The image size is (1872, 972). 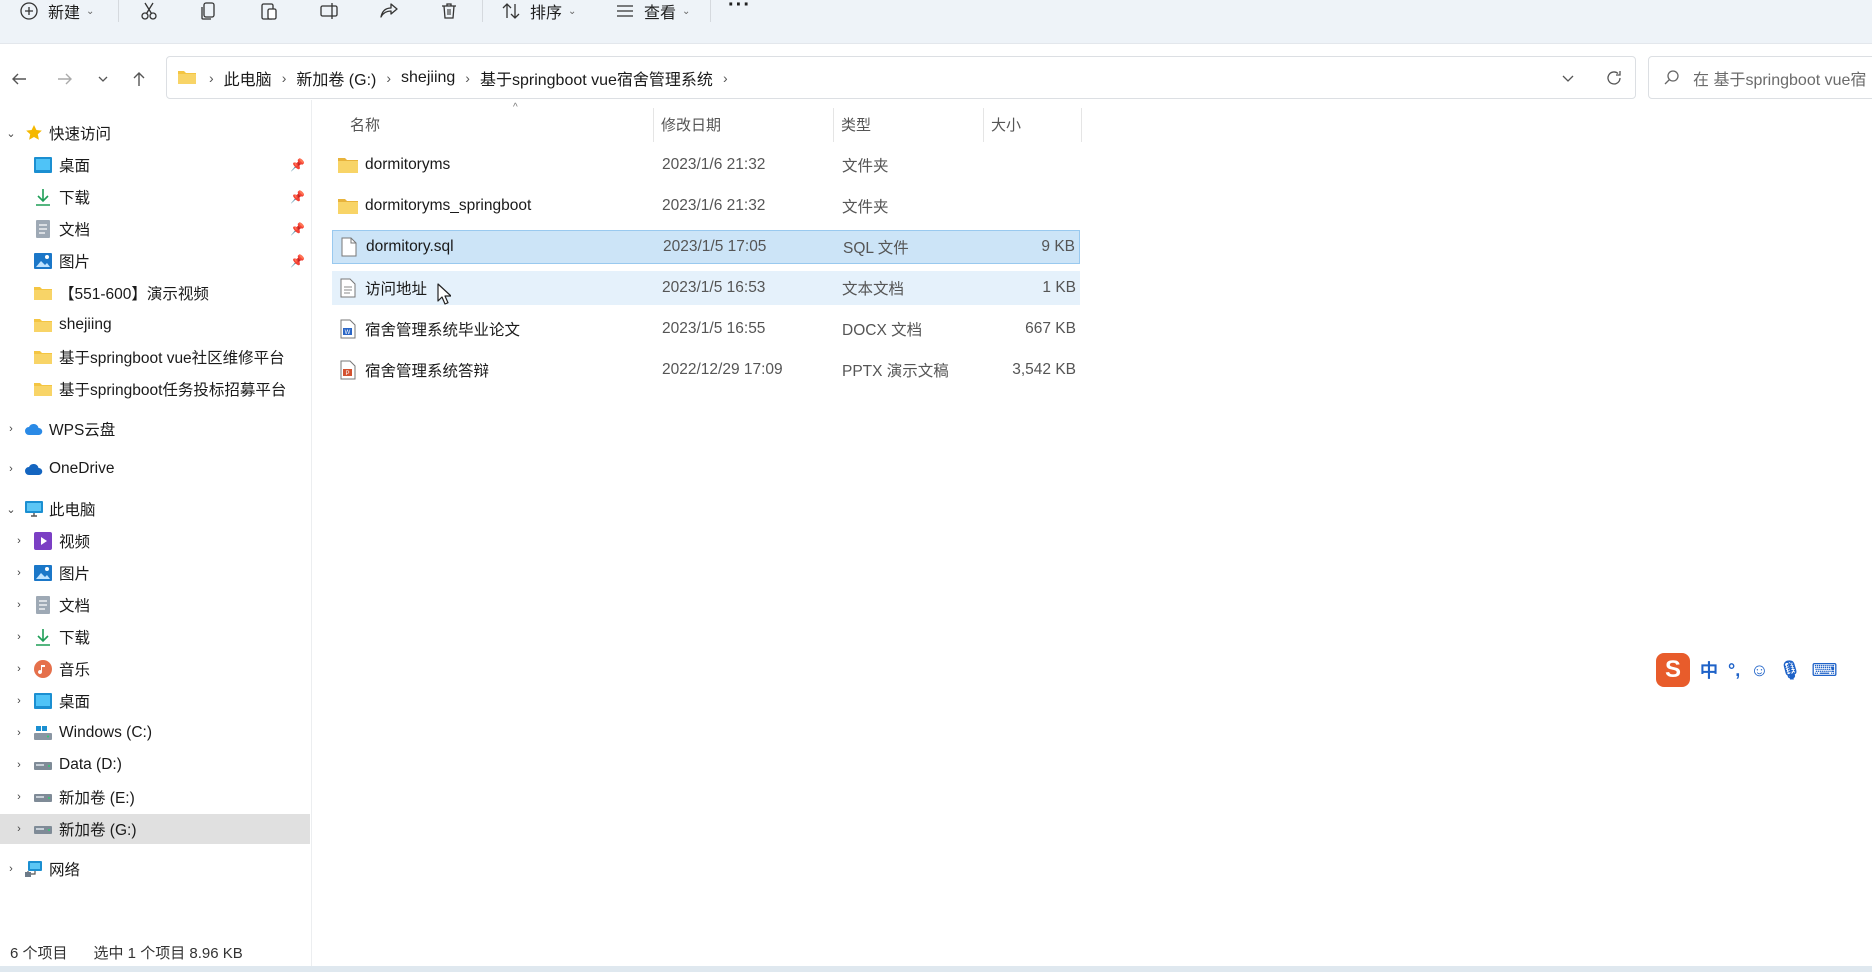 I want to click on rename-button, so click(x=329, y=11).